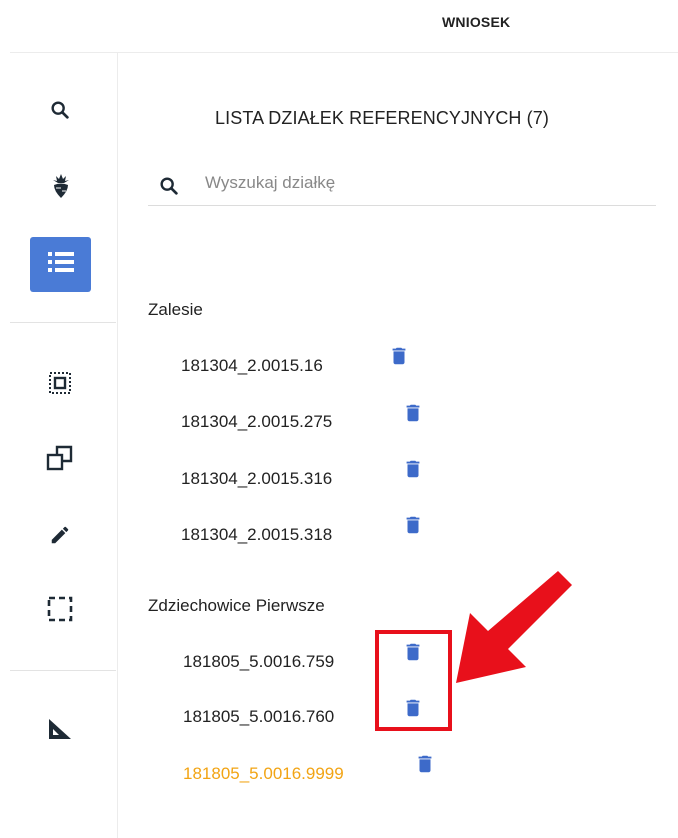 The image size is (678, 838). What do you see at coordinates (256, 479) in the screenshot?
I see `parcel-item: 181304_2.0015.316` at bounding box center [256, 479].